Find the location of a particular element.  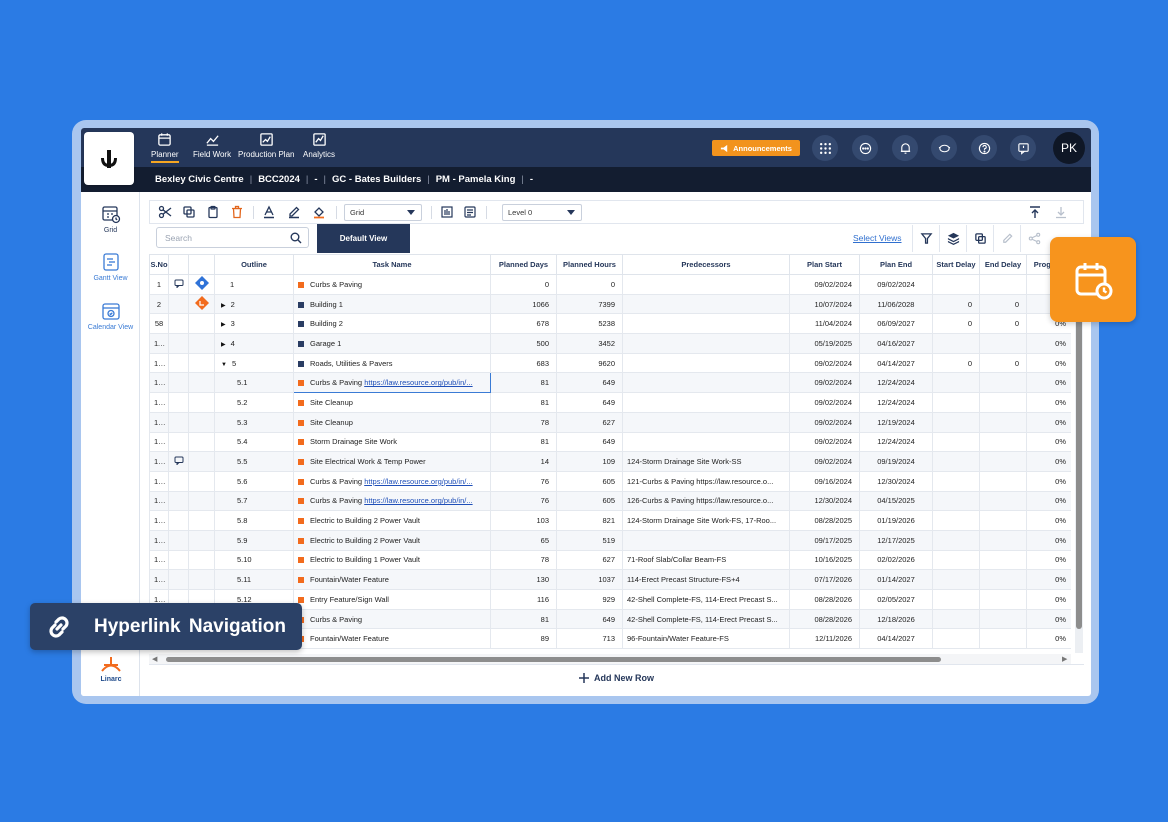

cell-task-name: Fountain/Water Feature is located at coordinates (392, 639).